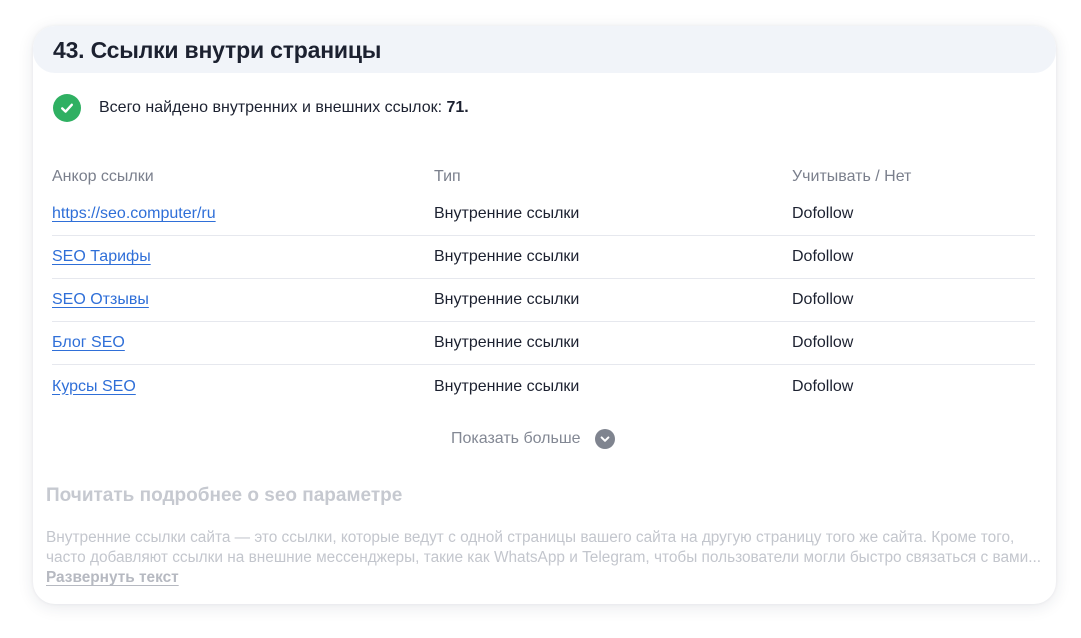  Describe the element at coordinates (457, 107) in the screenshot. I see `links-count: 71.` at that location.